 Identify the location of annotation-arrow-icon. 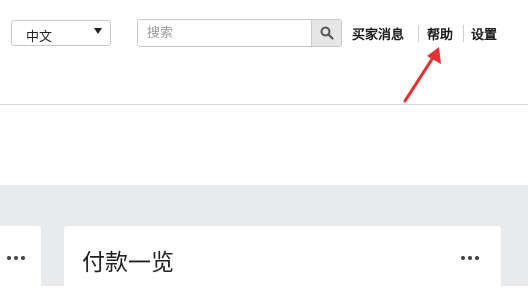
(422, 75).